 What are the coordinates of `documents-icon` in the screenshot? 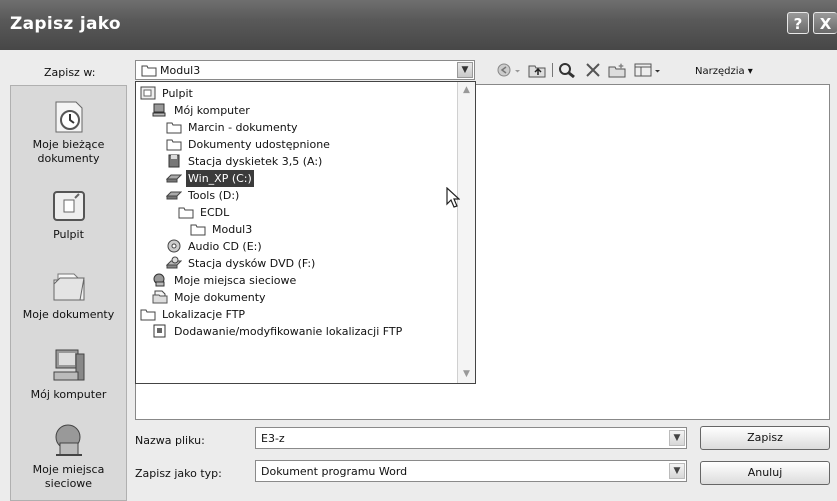 It's located at (160, 297).